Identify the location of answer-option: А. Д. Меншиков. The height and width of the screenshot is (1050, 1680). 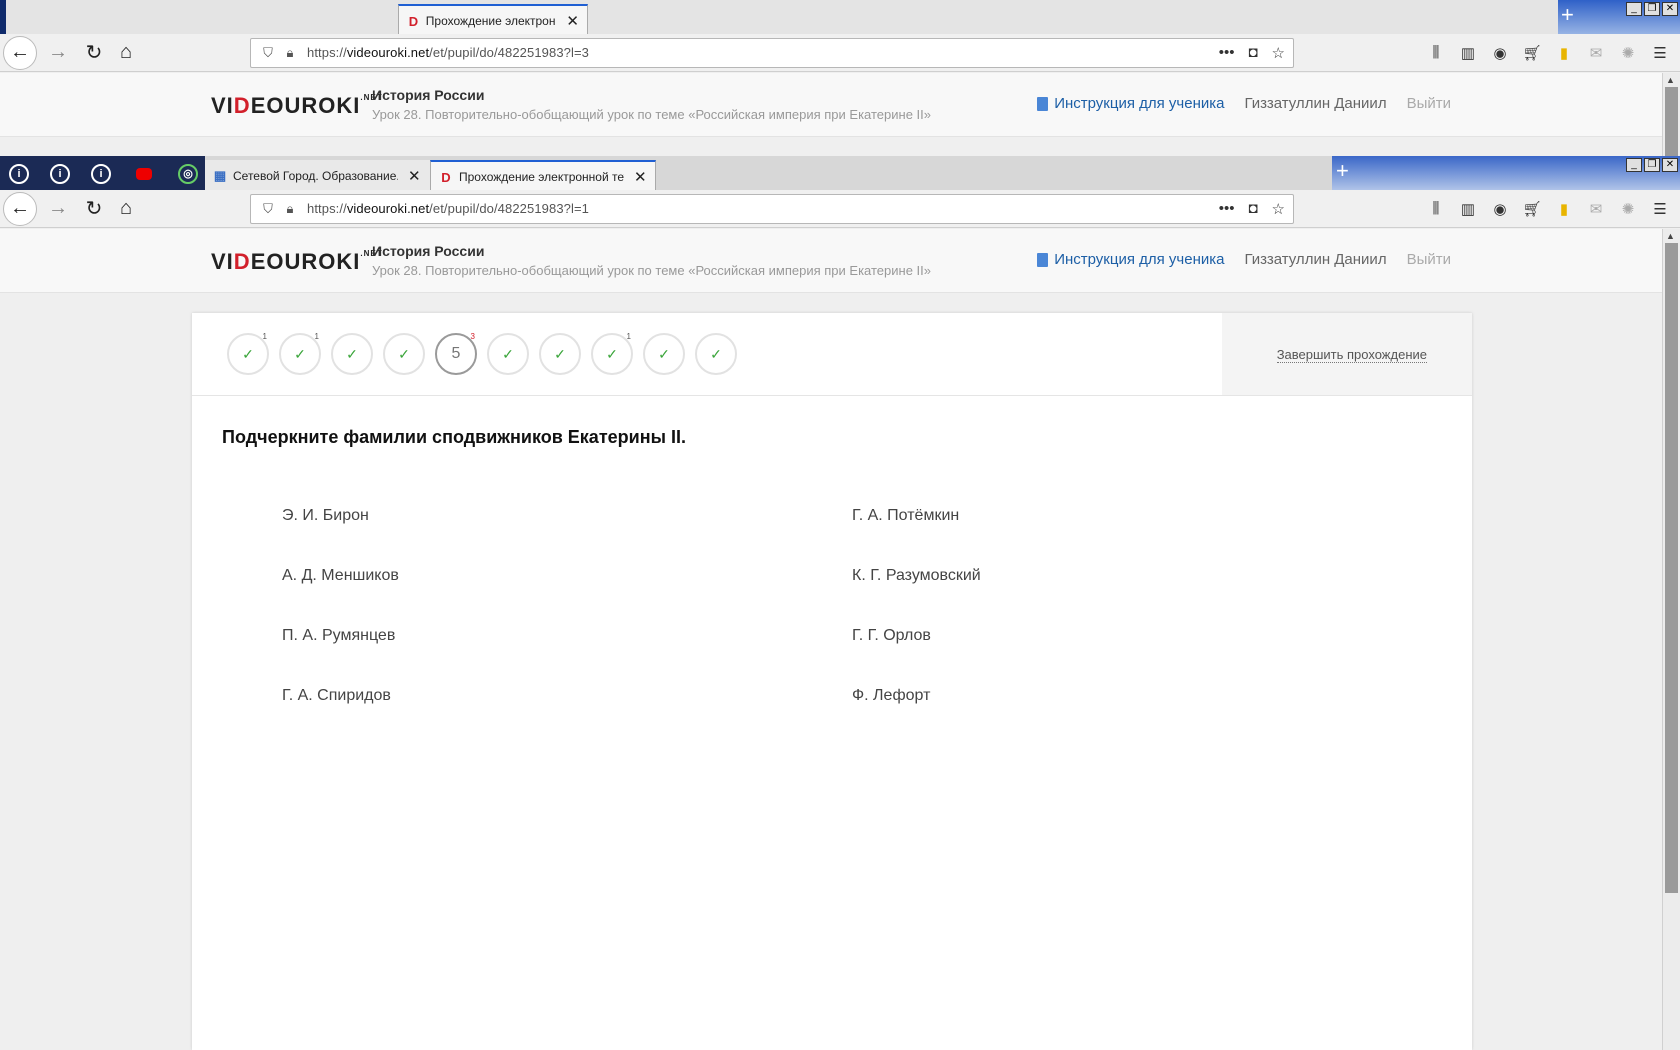
(567, 576).